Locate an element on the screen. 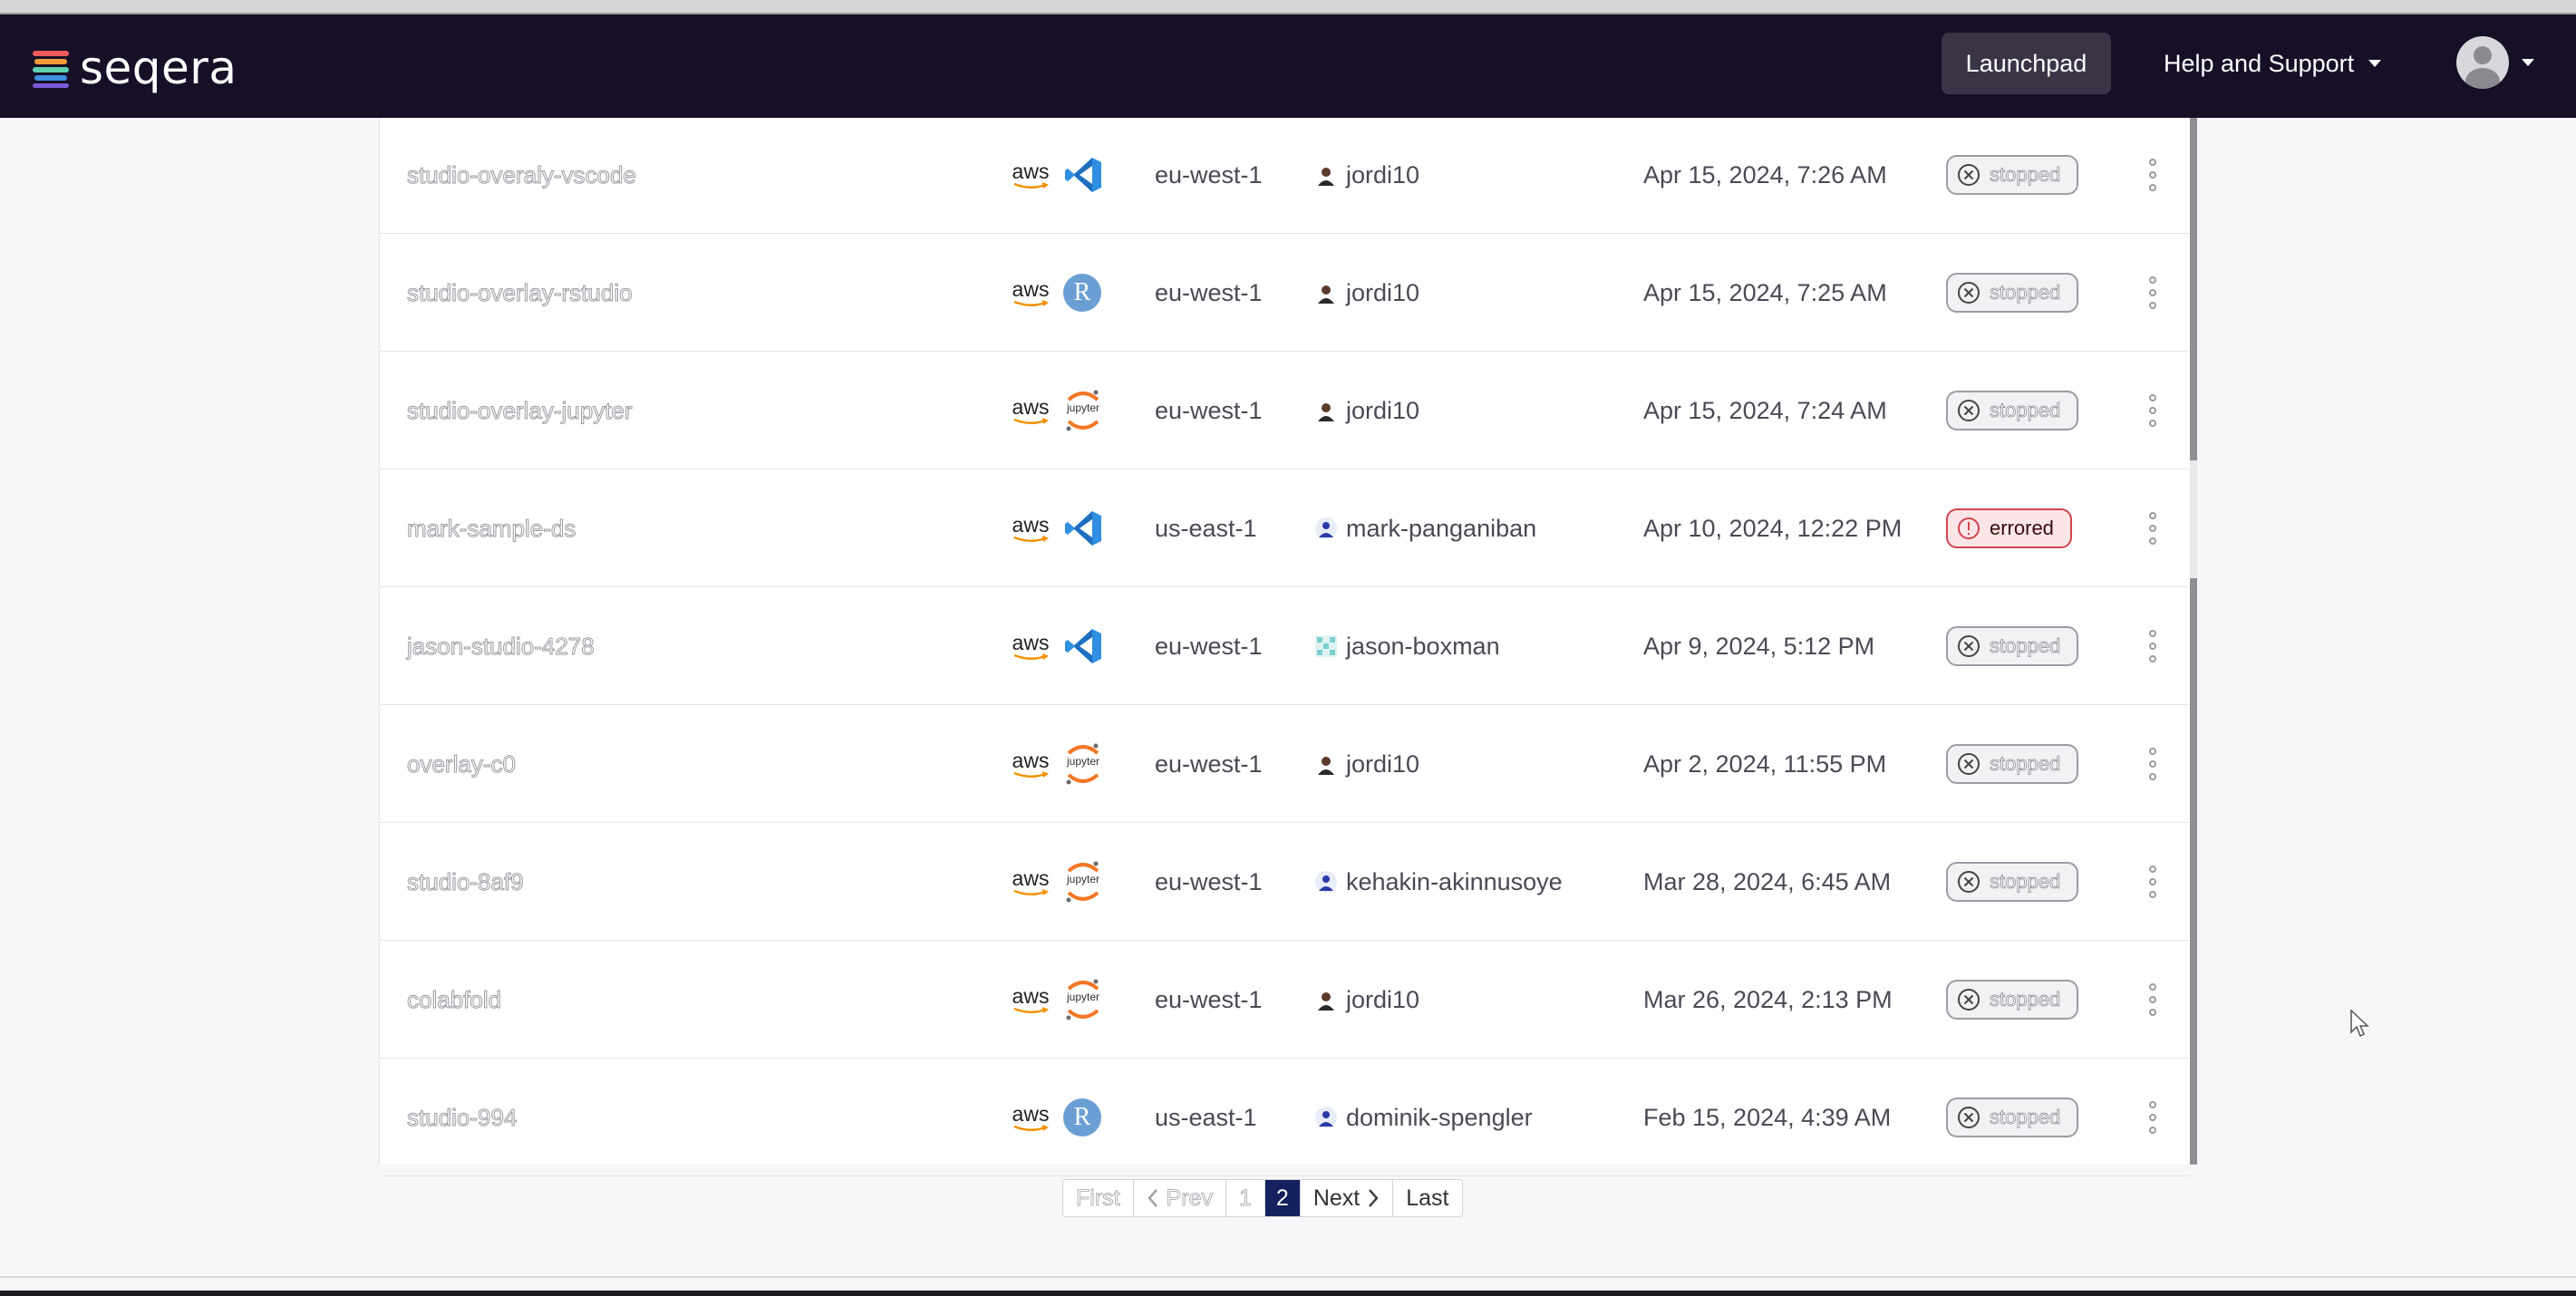 Image resolution: width=2576 pixels, height=1296 pixels. studio-name: studio-overaly-vscode is located at coordinates (522, 175).